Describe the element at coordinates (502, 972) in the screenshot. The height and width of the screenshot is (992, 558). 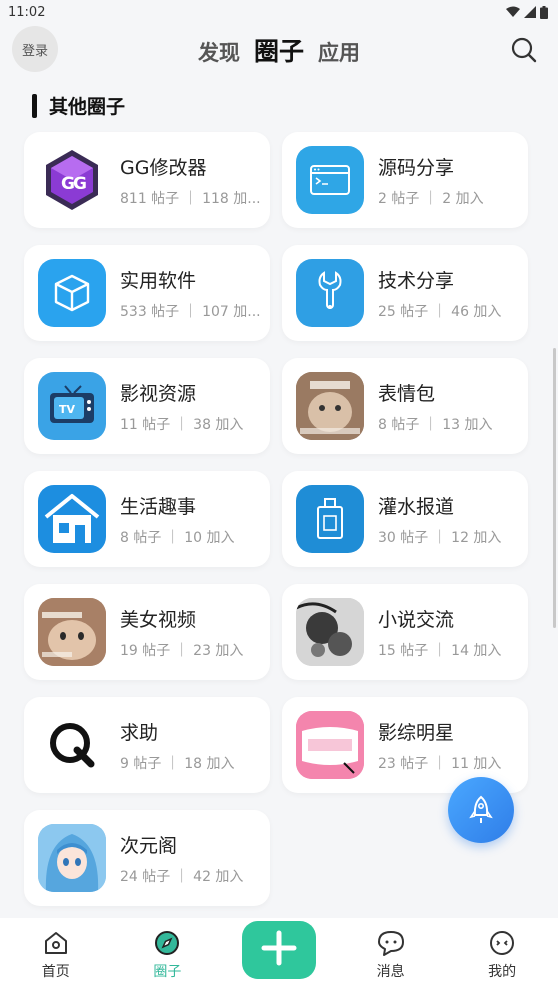
I see `nav-mine-label: 我的` at that location.